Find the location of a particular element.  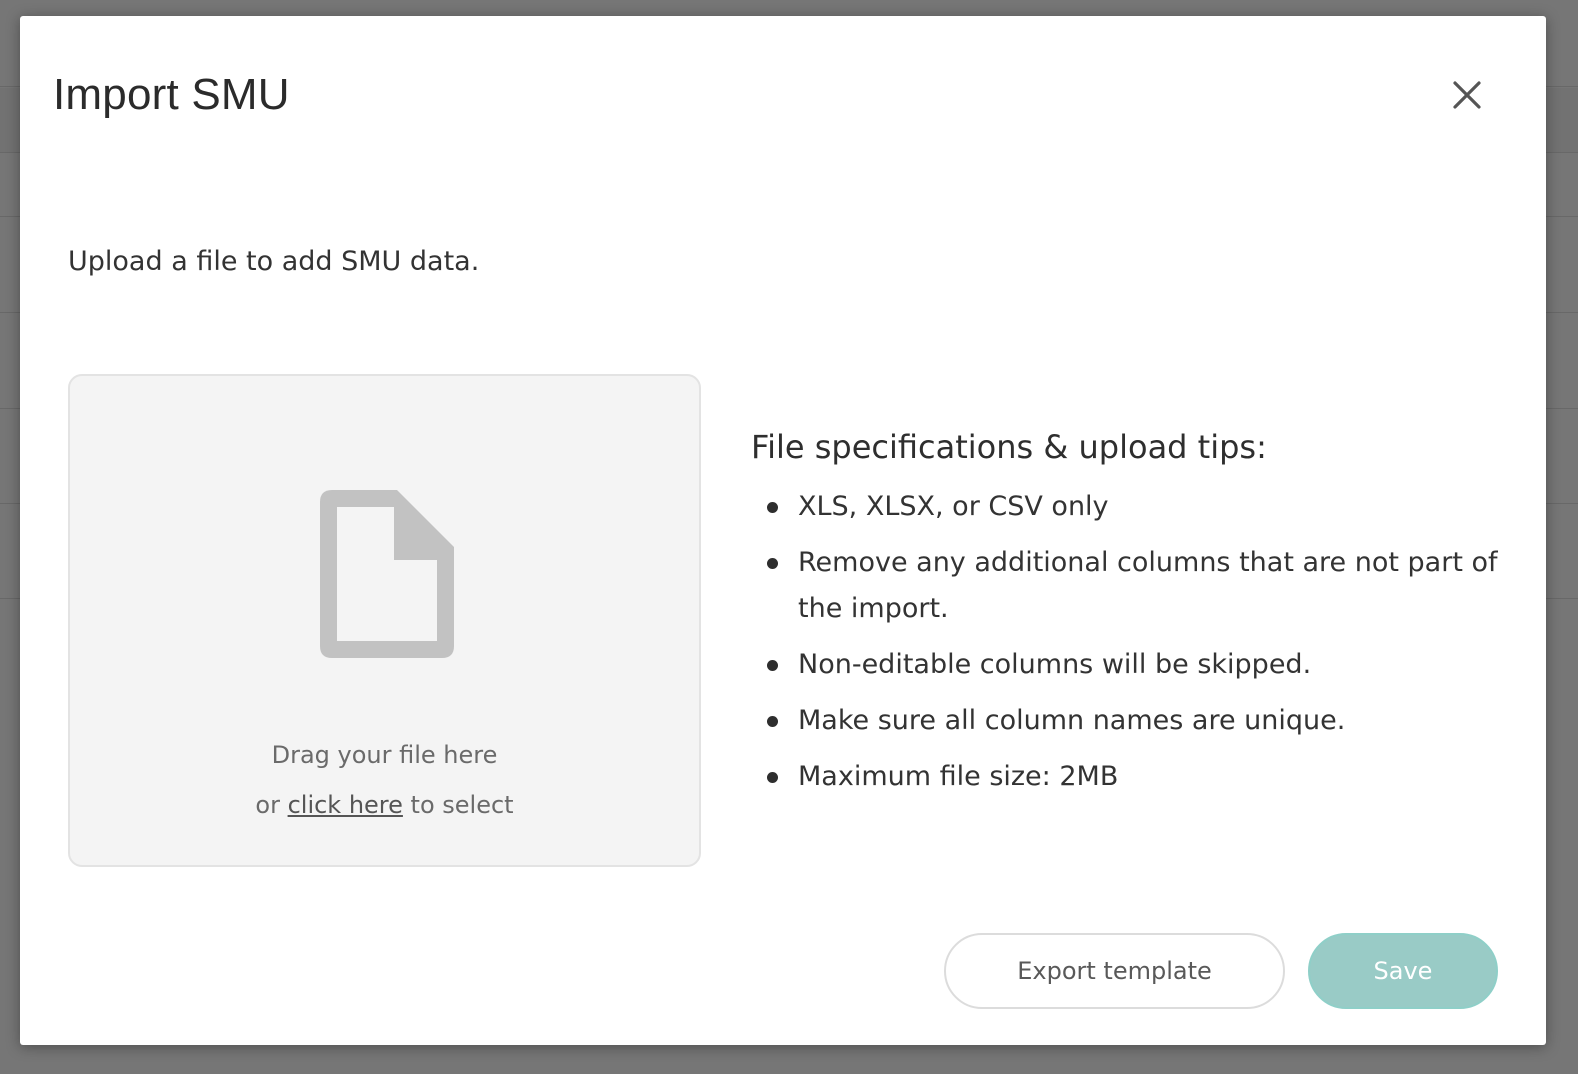

dropzone-instruction: Drag your file here is located at coordinates (384, 755).